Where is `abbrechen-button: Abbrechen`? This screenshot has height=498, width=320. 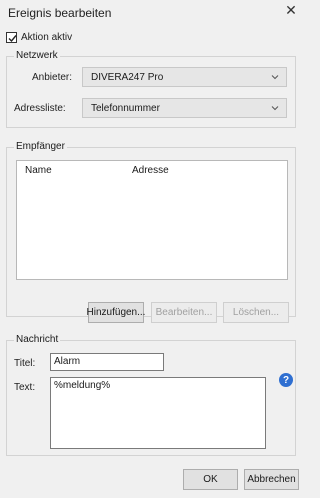 abbrechen-button: Abbrechen is located at coordinates (271, 479).